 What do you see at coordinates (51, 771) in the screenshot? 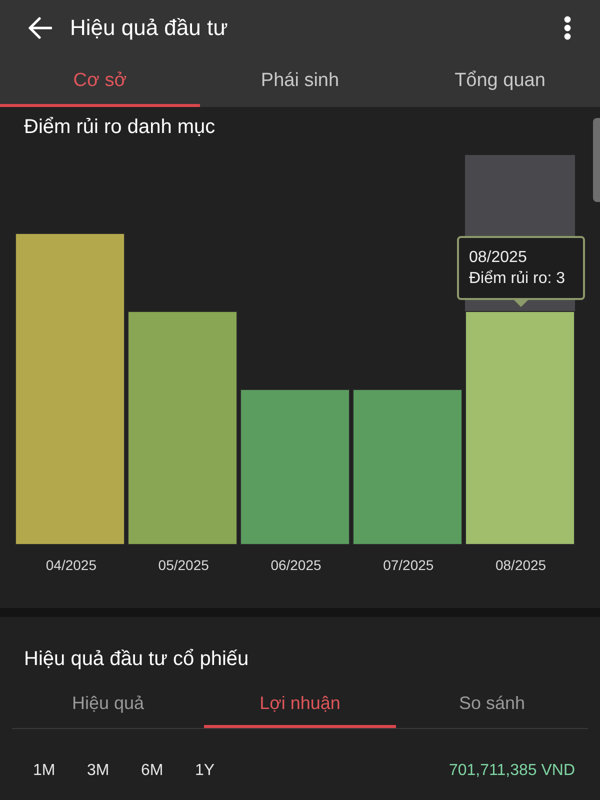
I see `period-button: 1M` at bounding box center [51, 771].